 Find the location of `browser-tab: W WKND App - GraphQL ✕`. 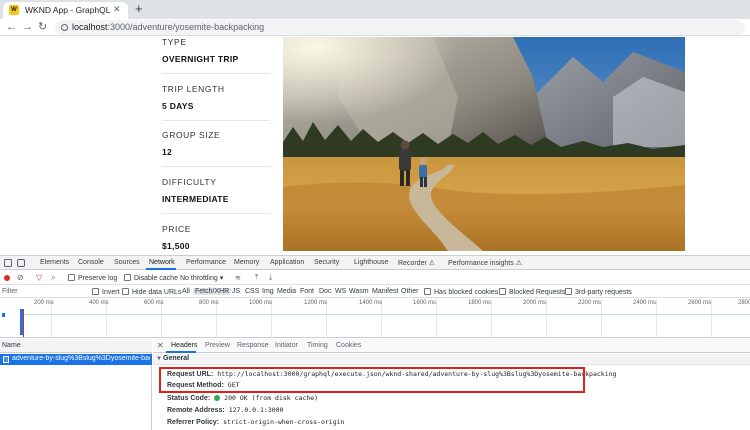

browser-tab: W WKND App - GraphQL ✕ is located at coordinates (65, 10).